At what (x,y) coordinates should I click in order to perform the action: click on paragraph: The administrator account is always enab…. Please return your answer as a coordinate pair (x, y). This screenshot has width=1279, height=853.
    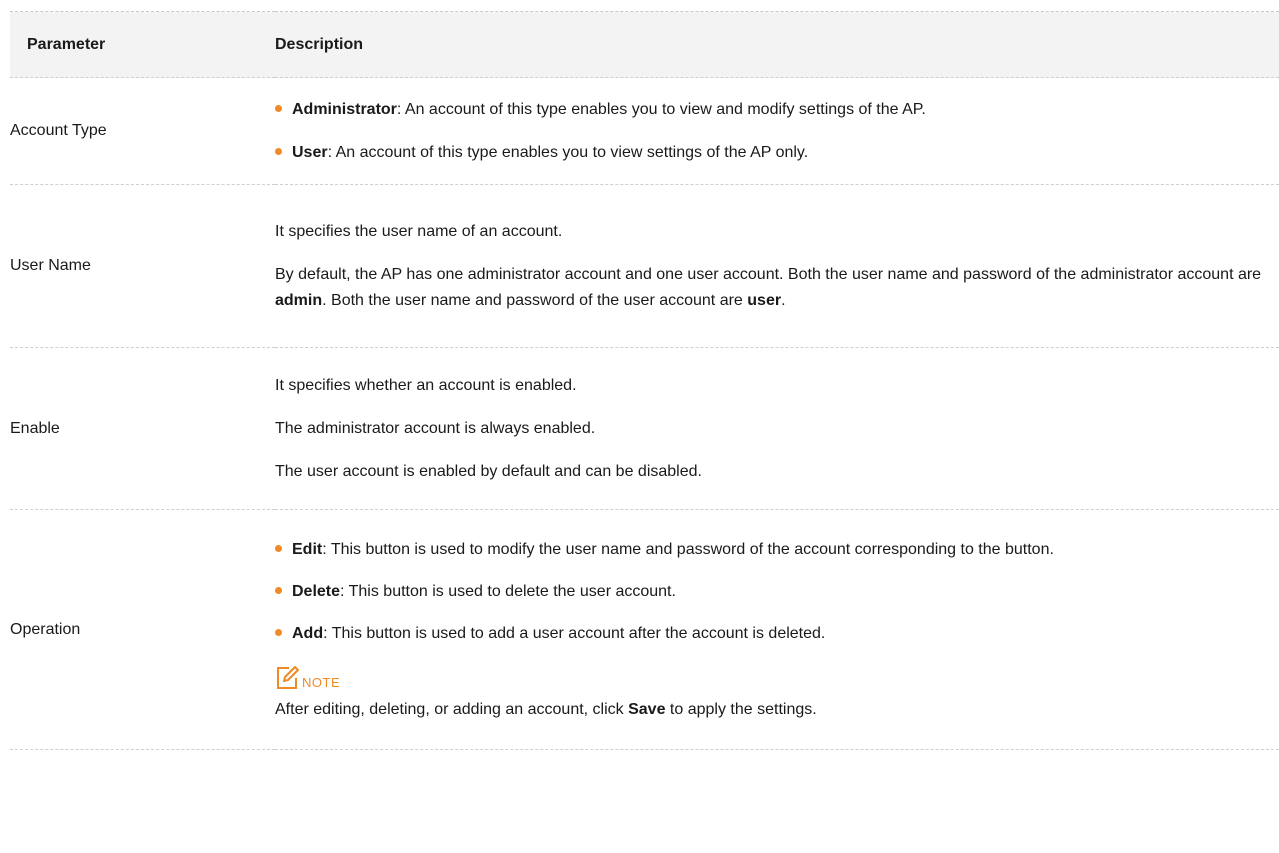
    Looking at the image, I should click on (435, 428).